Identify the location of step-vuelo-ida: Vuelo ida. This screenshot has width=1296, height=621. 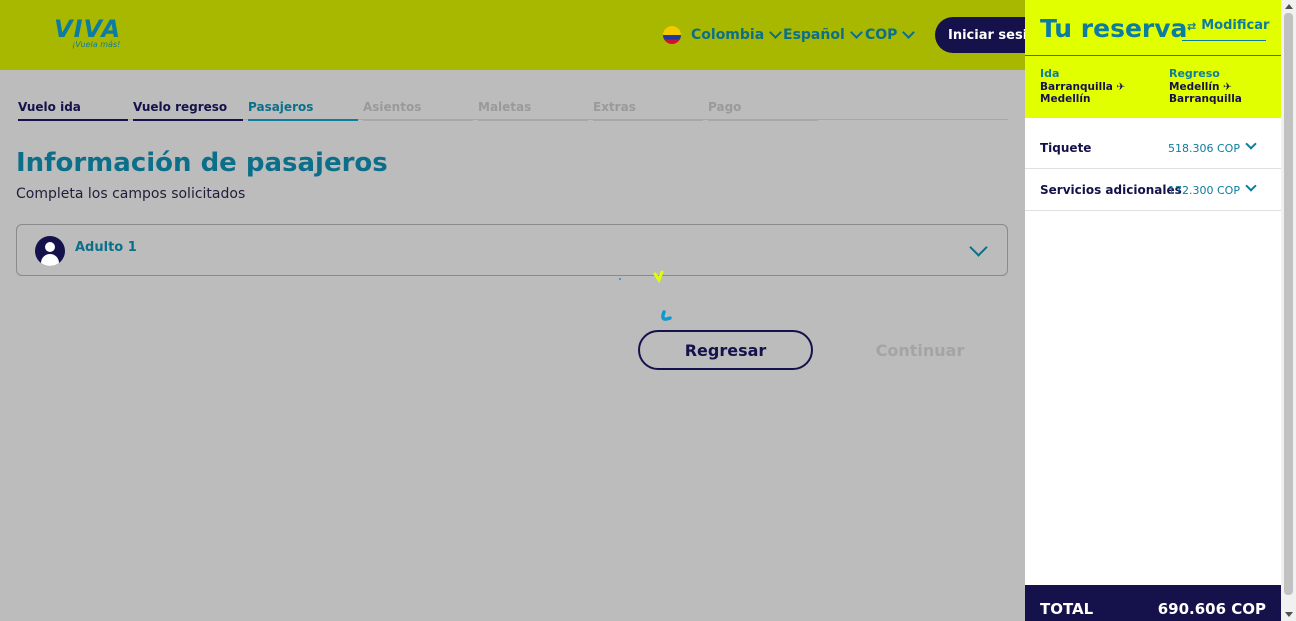
(73, 110).